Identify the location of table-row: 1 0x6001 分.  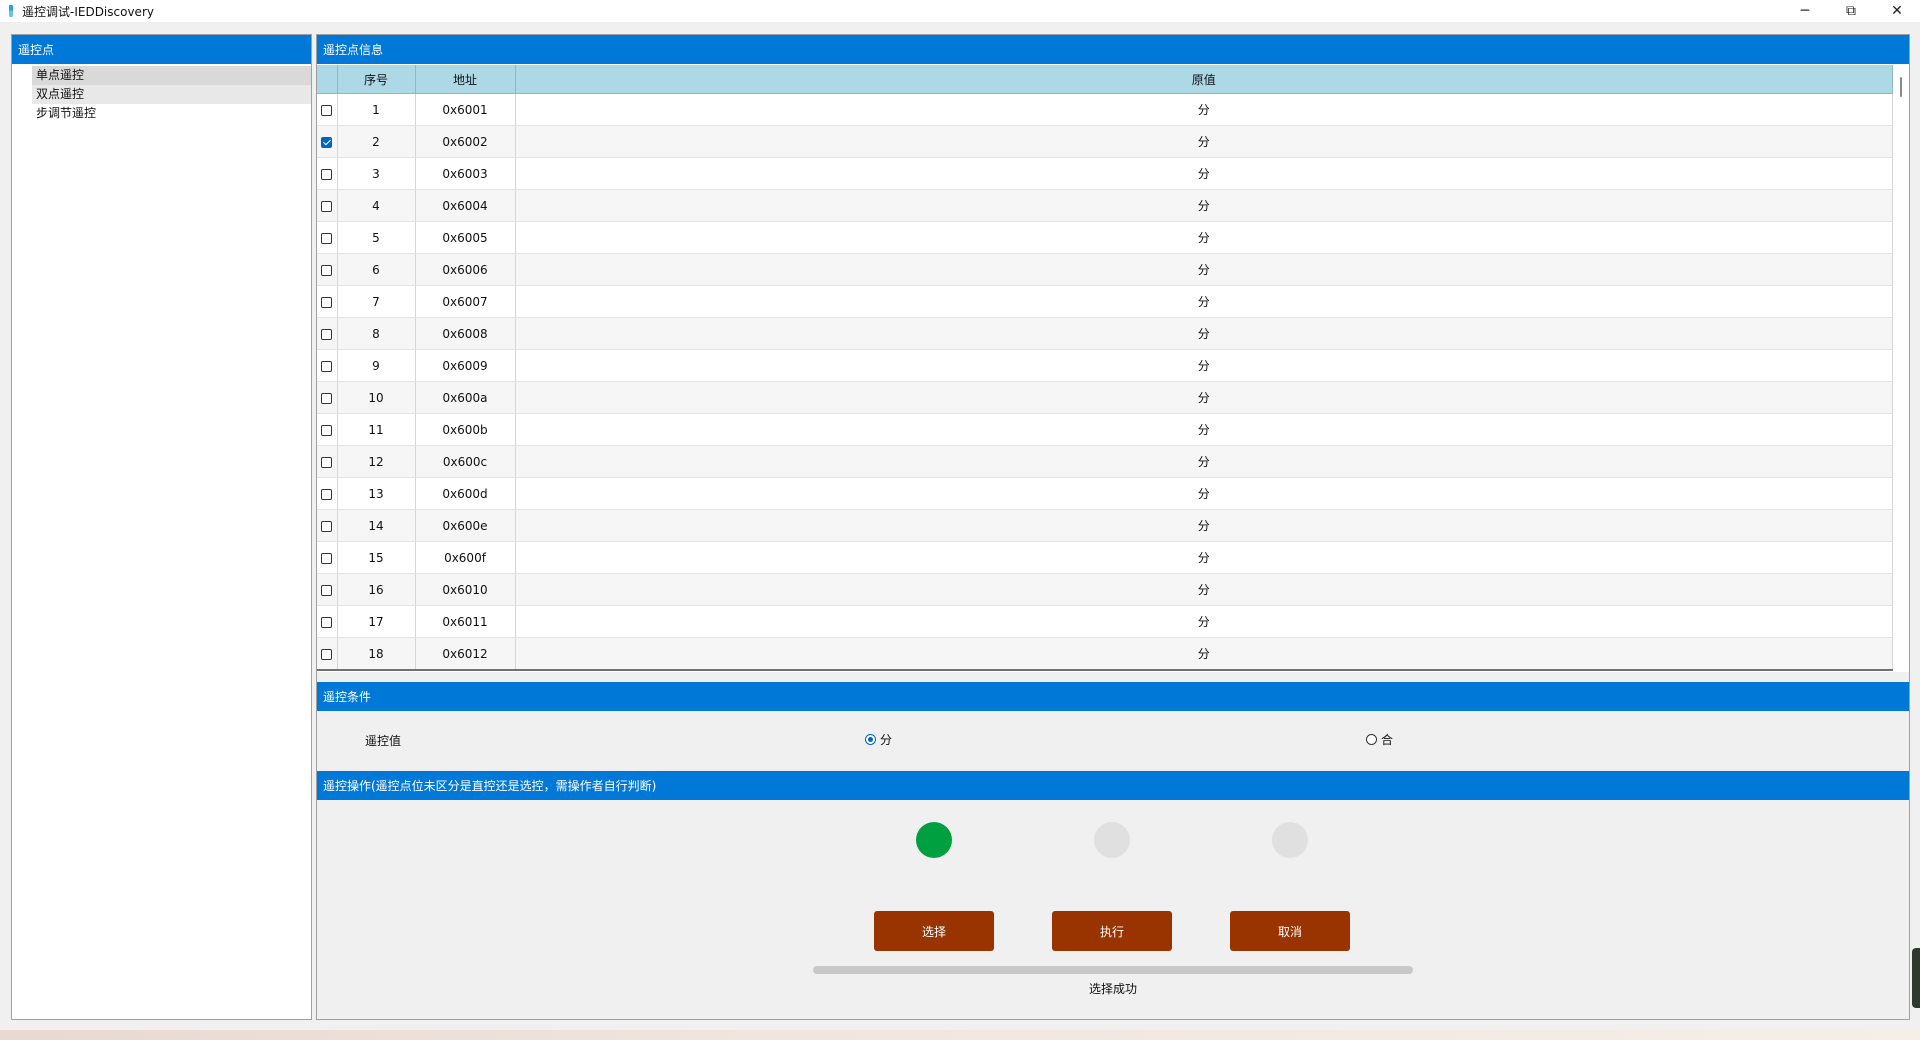
(1105, 109).